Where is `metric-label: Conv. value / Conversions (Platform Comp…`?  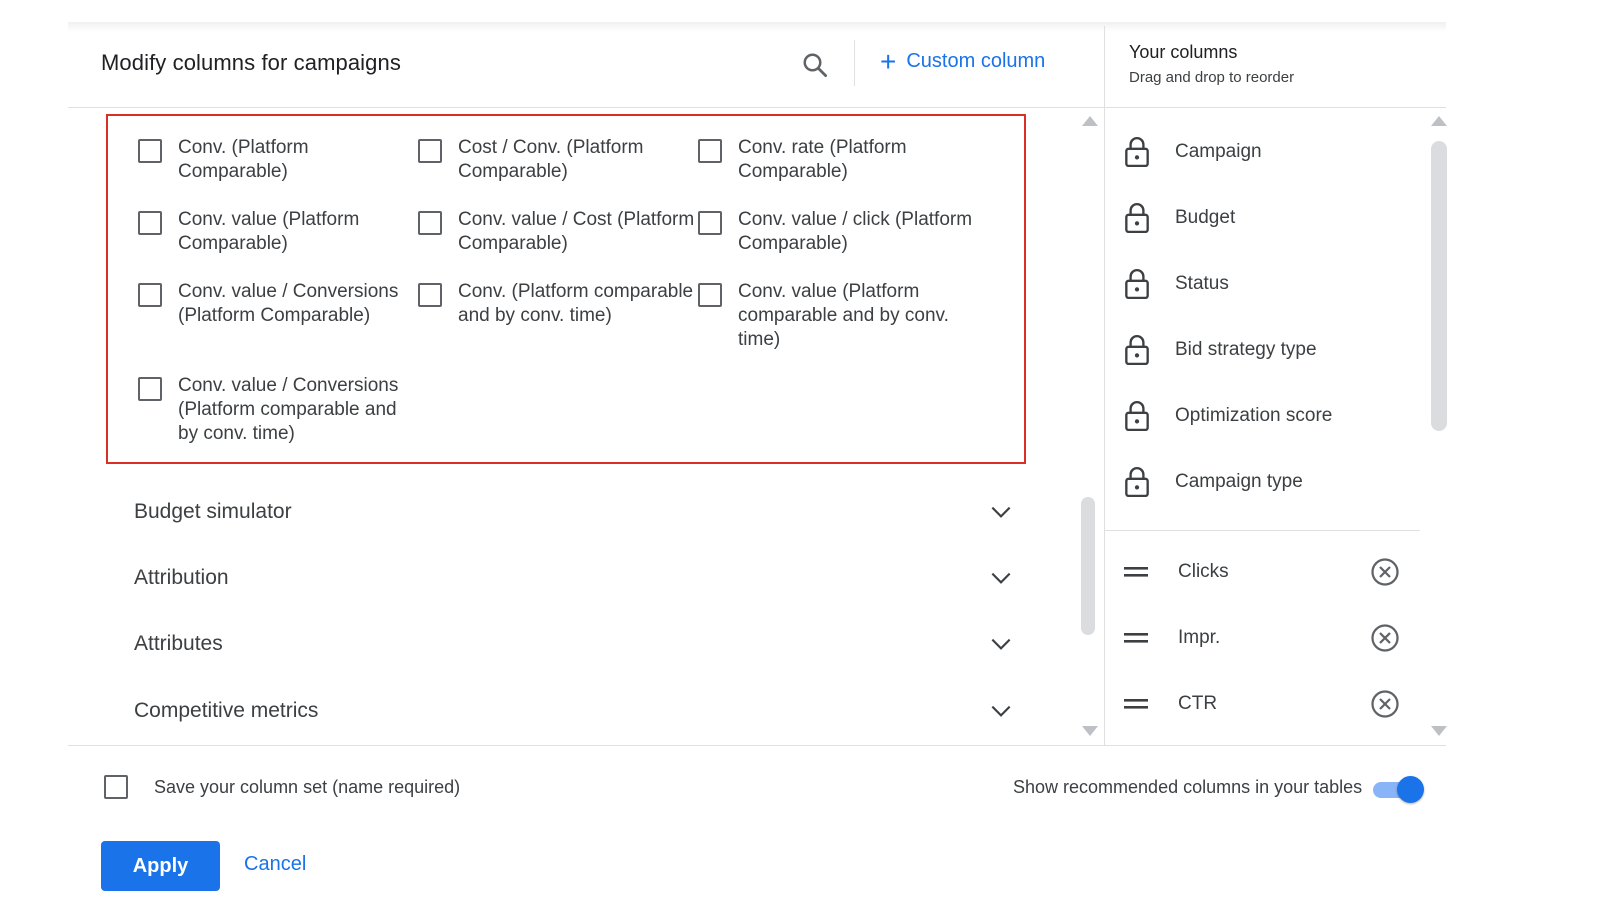 metric-label: Conv. value / Conversions (Platform Comp… is located at coordinates (288, 303).